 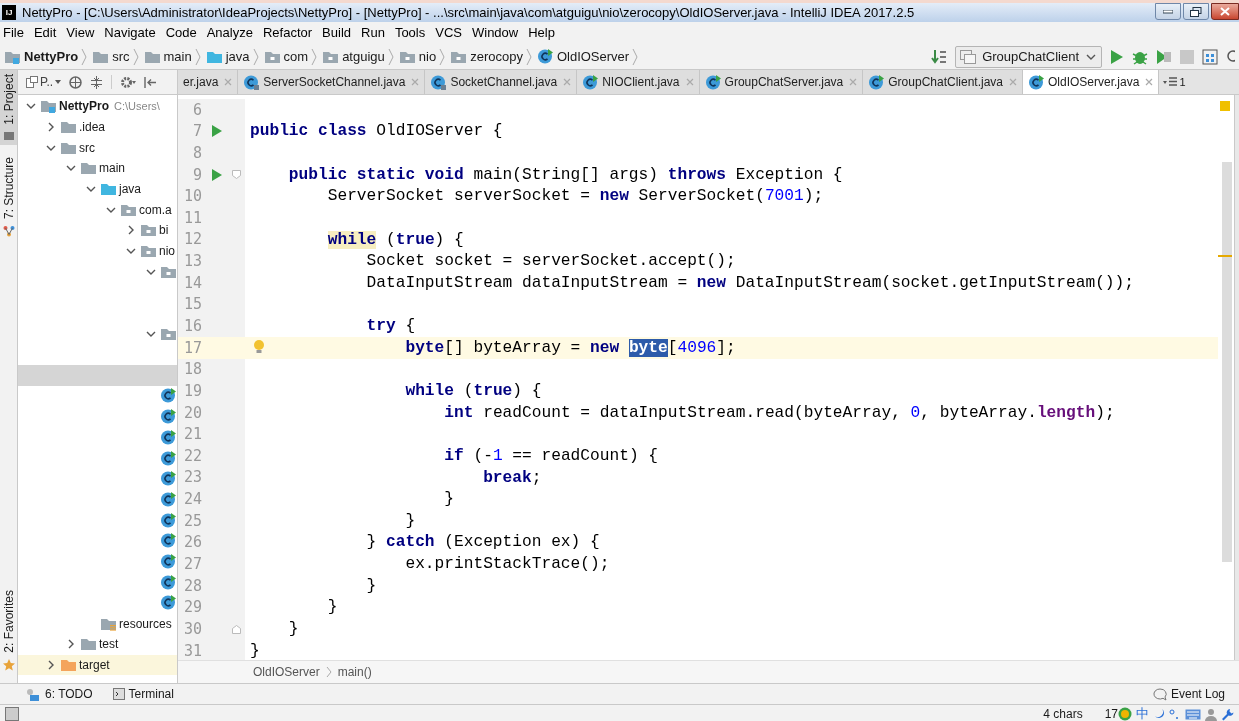 What do you see at coordinates (92, 127) in the screenshot?
I see `tree-item-label: .idea` at bounding box center [92, 127].